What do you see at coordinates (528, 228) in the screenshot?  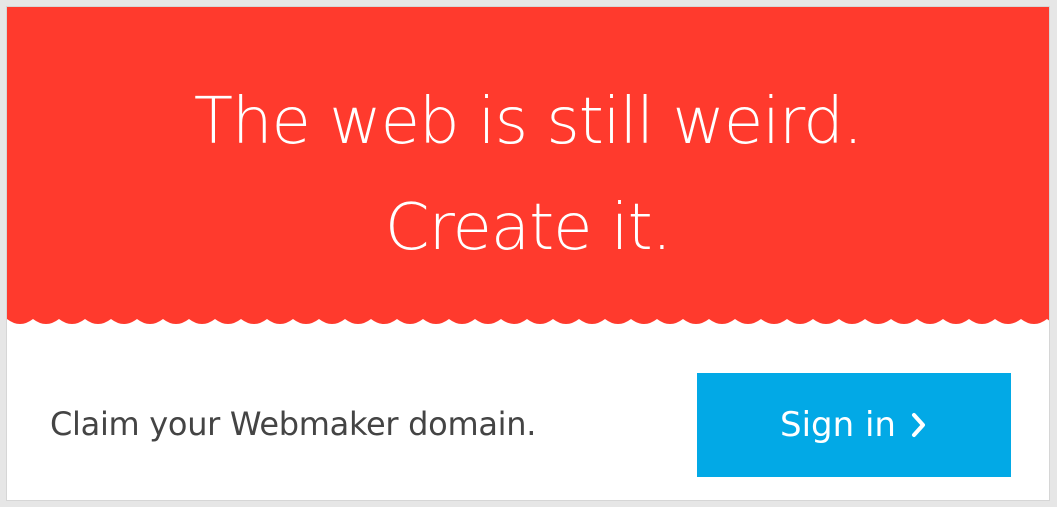 I see `hero-headline-line-2: Create it.` at bounding box center [528, 228].